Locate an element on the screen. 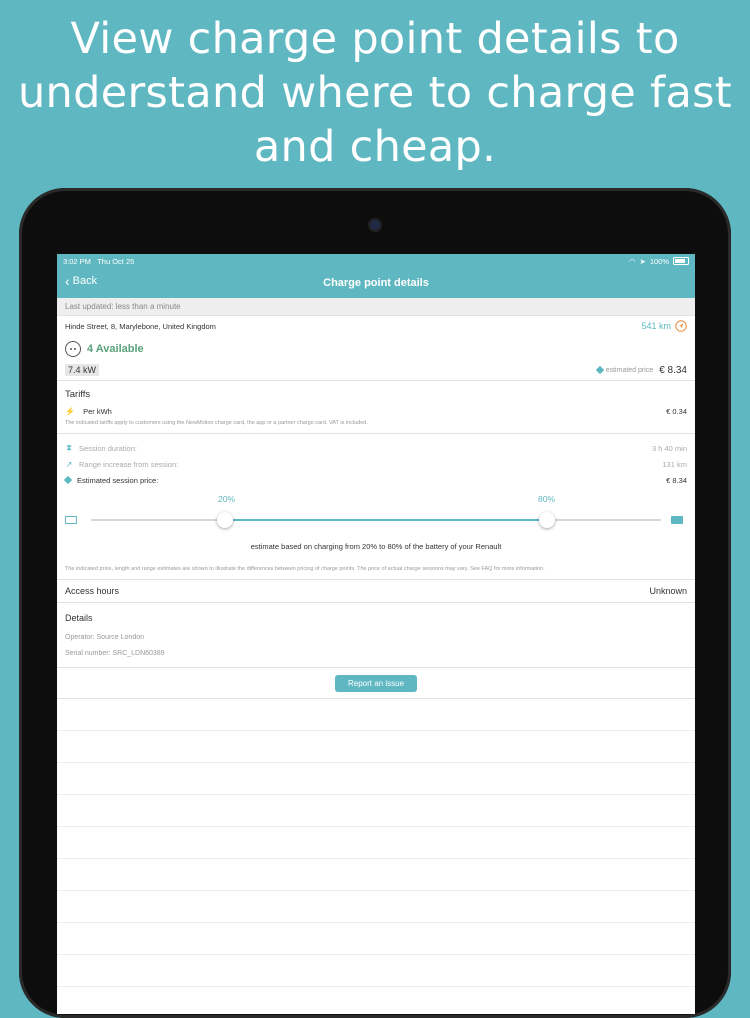  slider-low-handle is located at coordinates (225, 520).